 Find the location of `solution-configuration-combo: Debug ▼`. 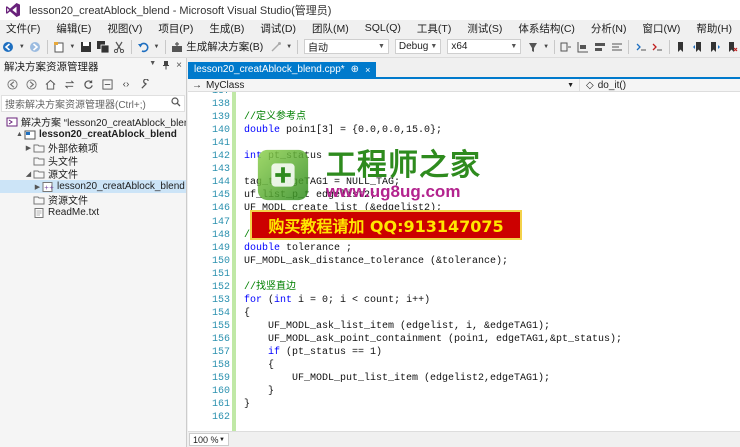

solution-configuration-combo: Debug ▼ is located at coordinates (418, 46).